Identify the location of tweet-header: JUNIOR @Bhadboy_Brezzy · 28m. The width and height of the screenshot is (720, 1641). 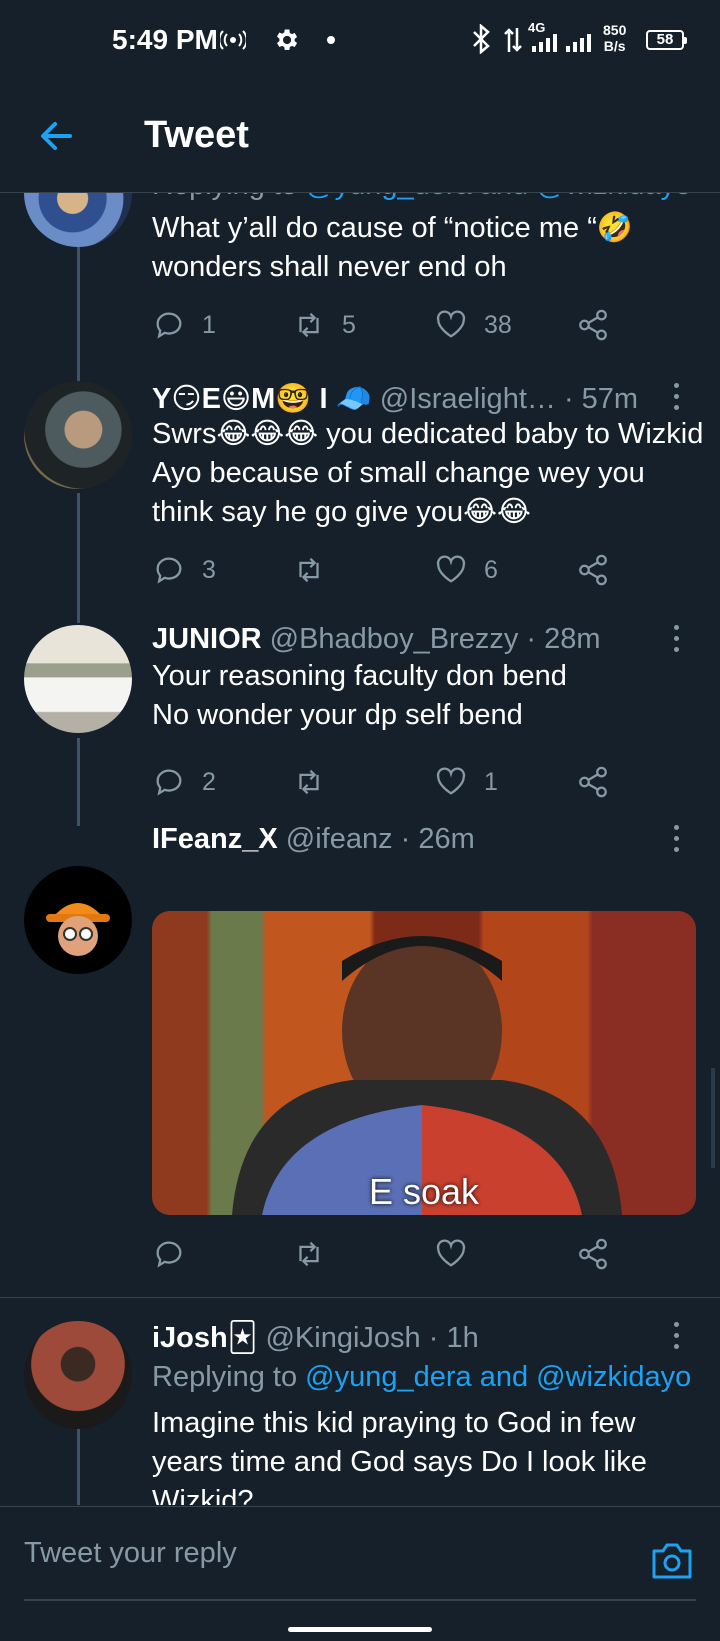
(376, 639).